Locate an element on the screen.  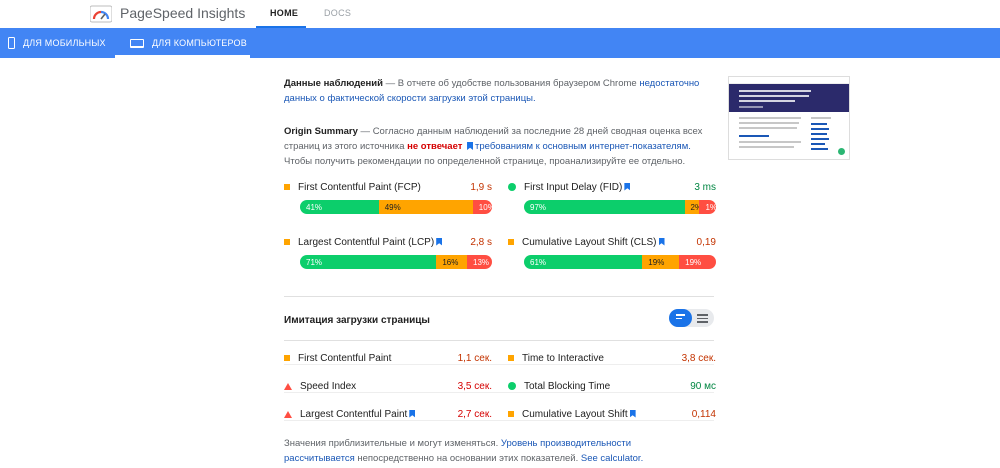
distribution-bar: 97% 2% 1% is located at coordinates (620, 207).